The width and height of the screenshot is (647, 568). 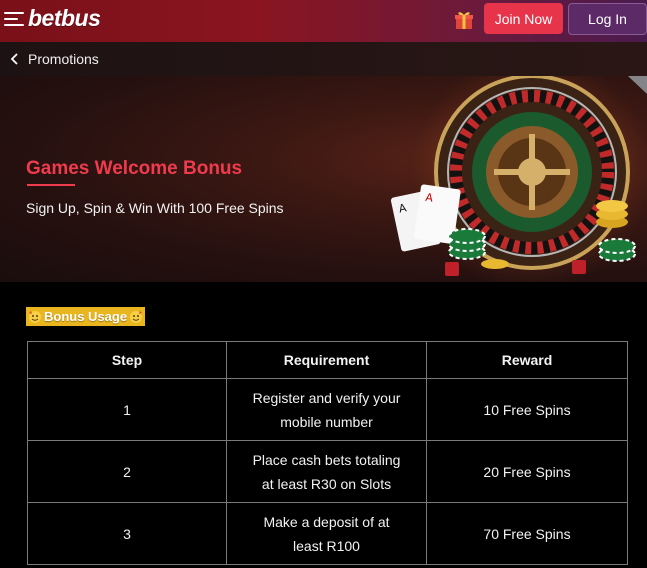 I want to click on table-header-row: Step Requirement Reward, so click(x=327, y=360).